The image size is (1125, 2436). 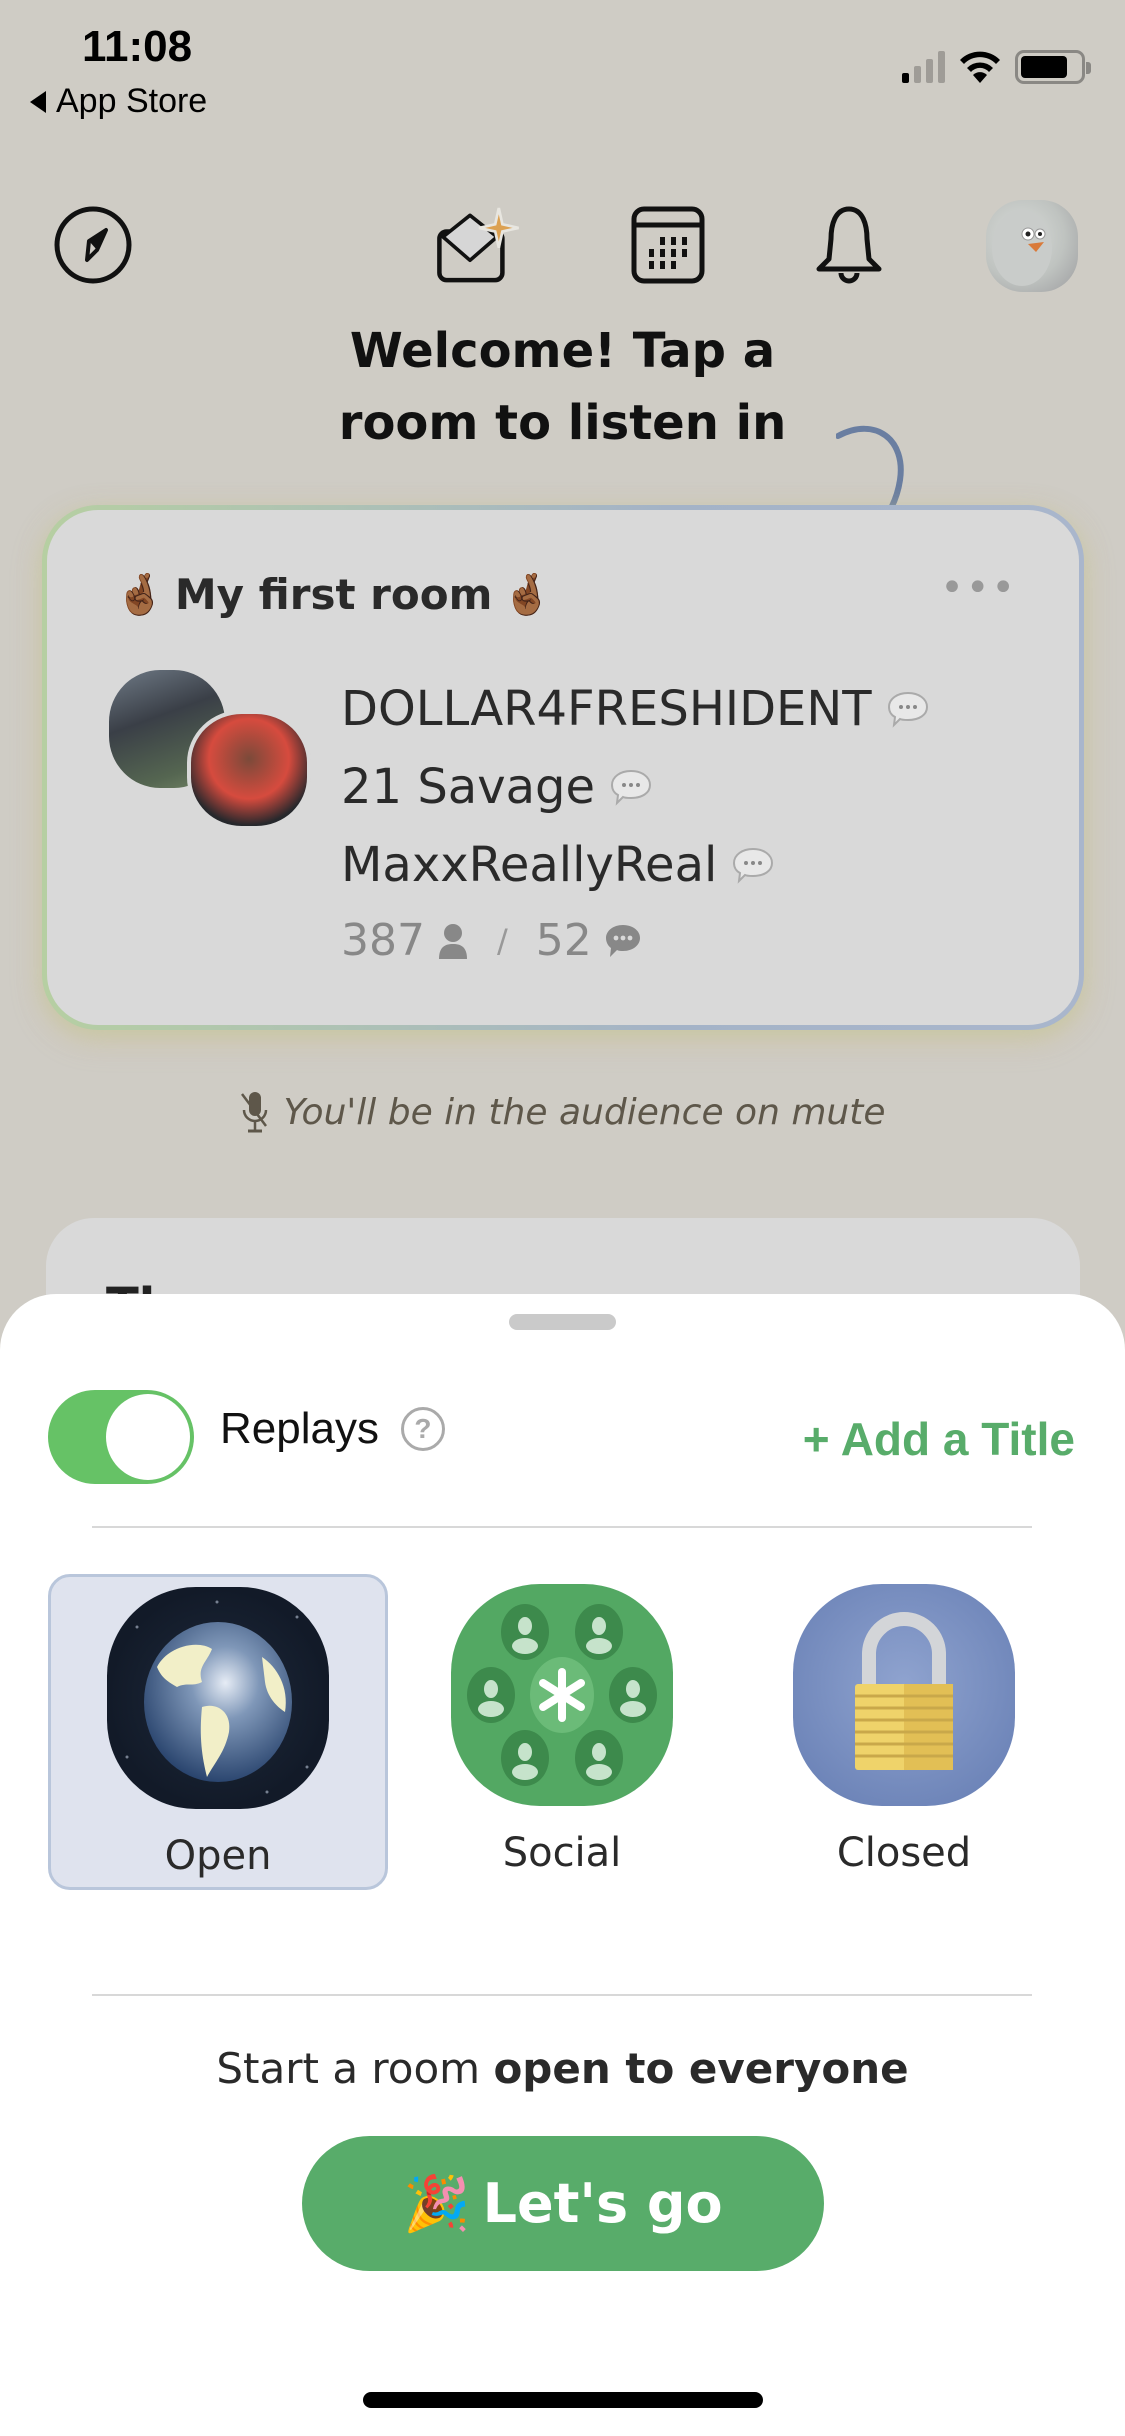 I want to click on compass-icon, so click(x=93, y=245).